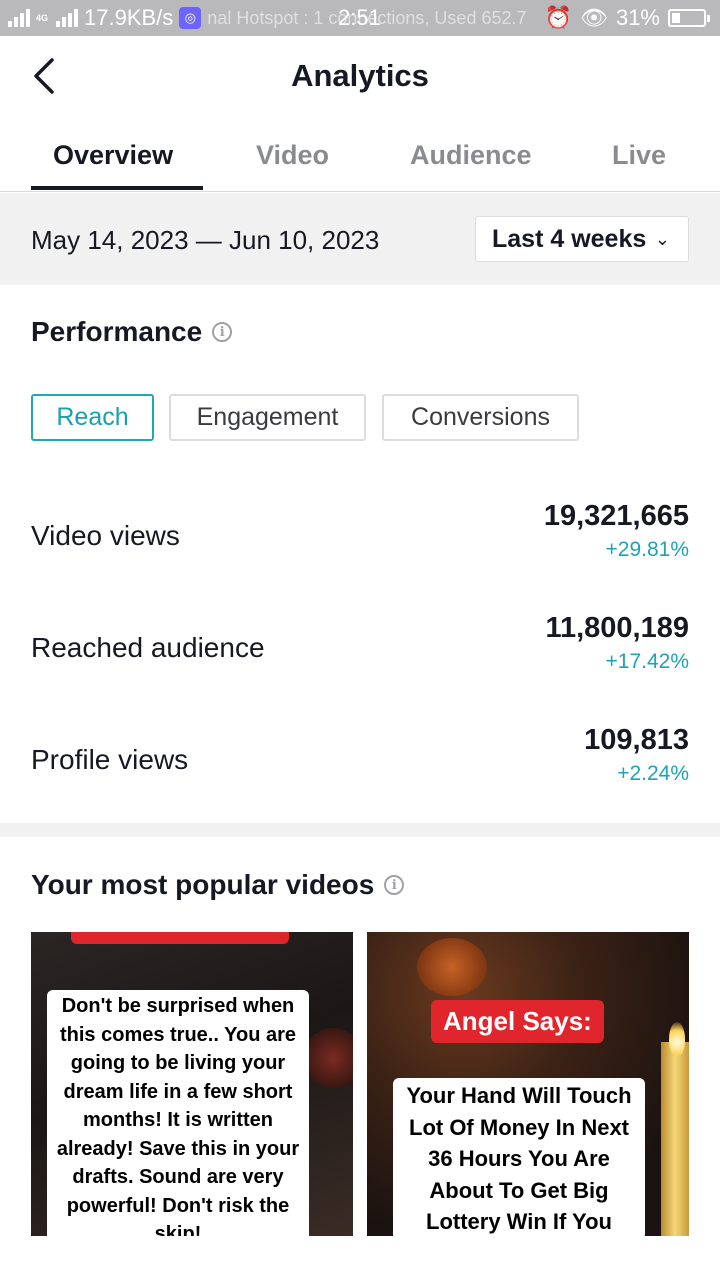 The width and height of the screenshot is (720, 1280). What do you see at coordinates (558, 17) in the screenshot?
I see `alarm-icon: ⏰` at bounding box center [558, 17].